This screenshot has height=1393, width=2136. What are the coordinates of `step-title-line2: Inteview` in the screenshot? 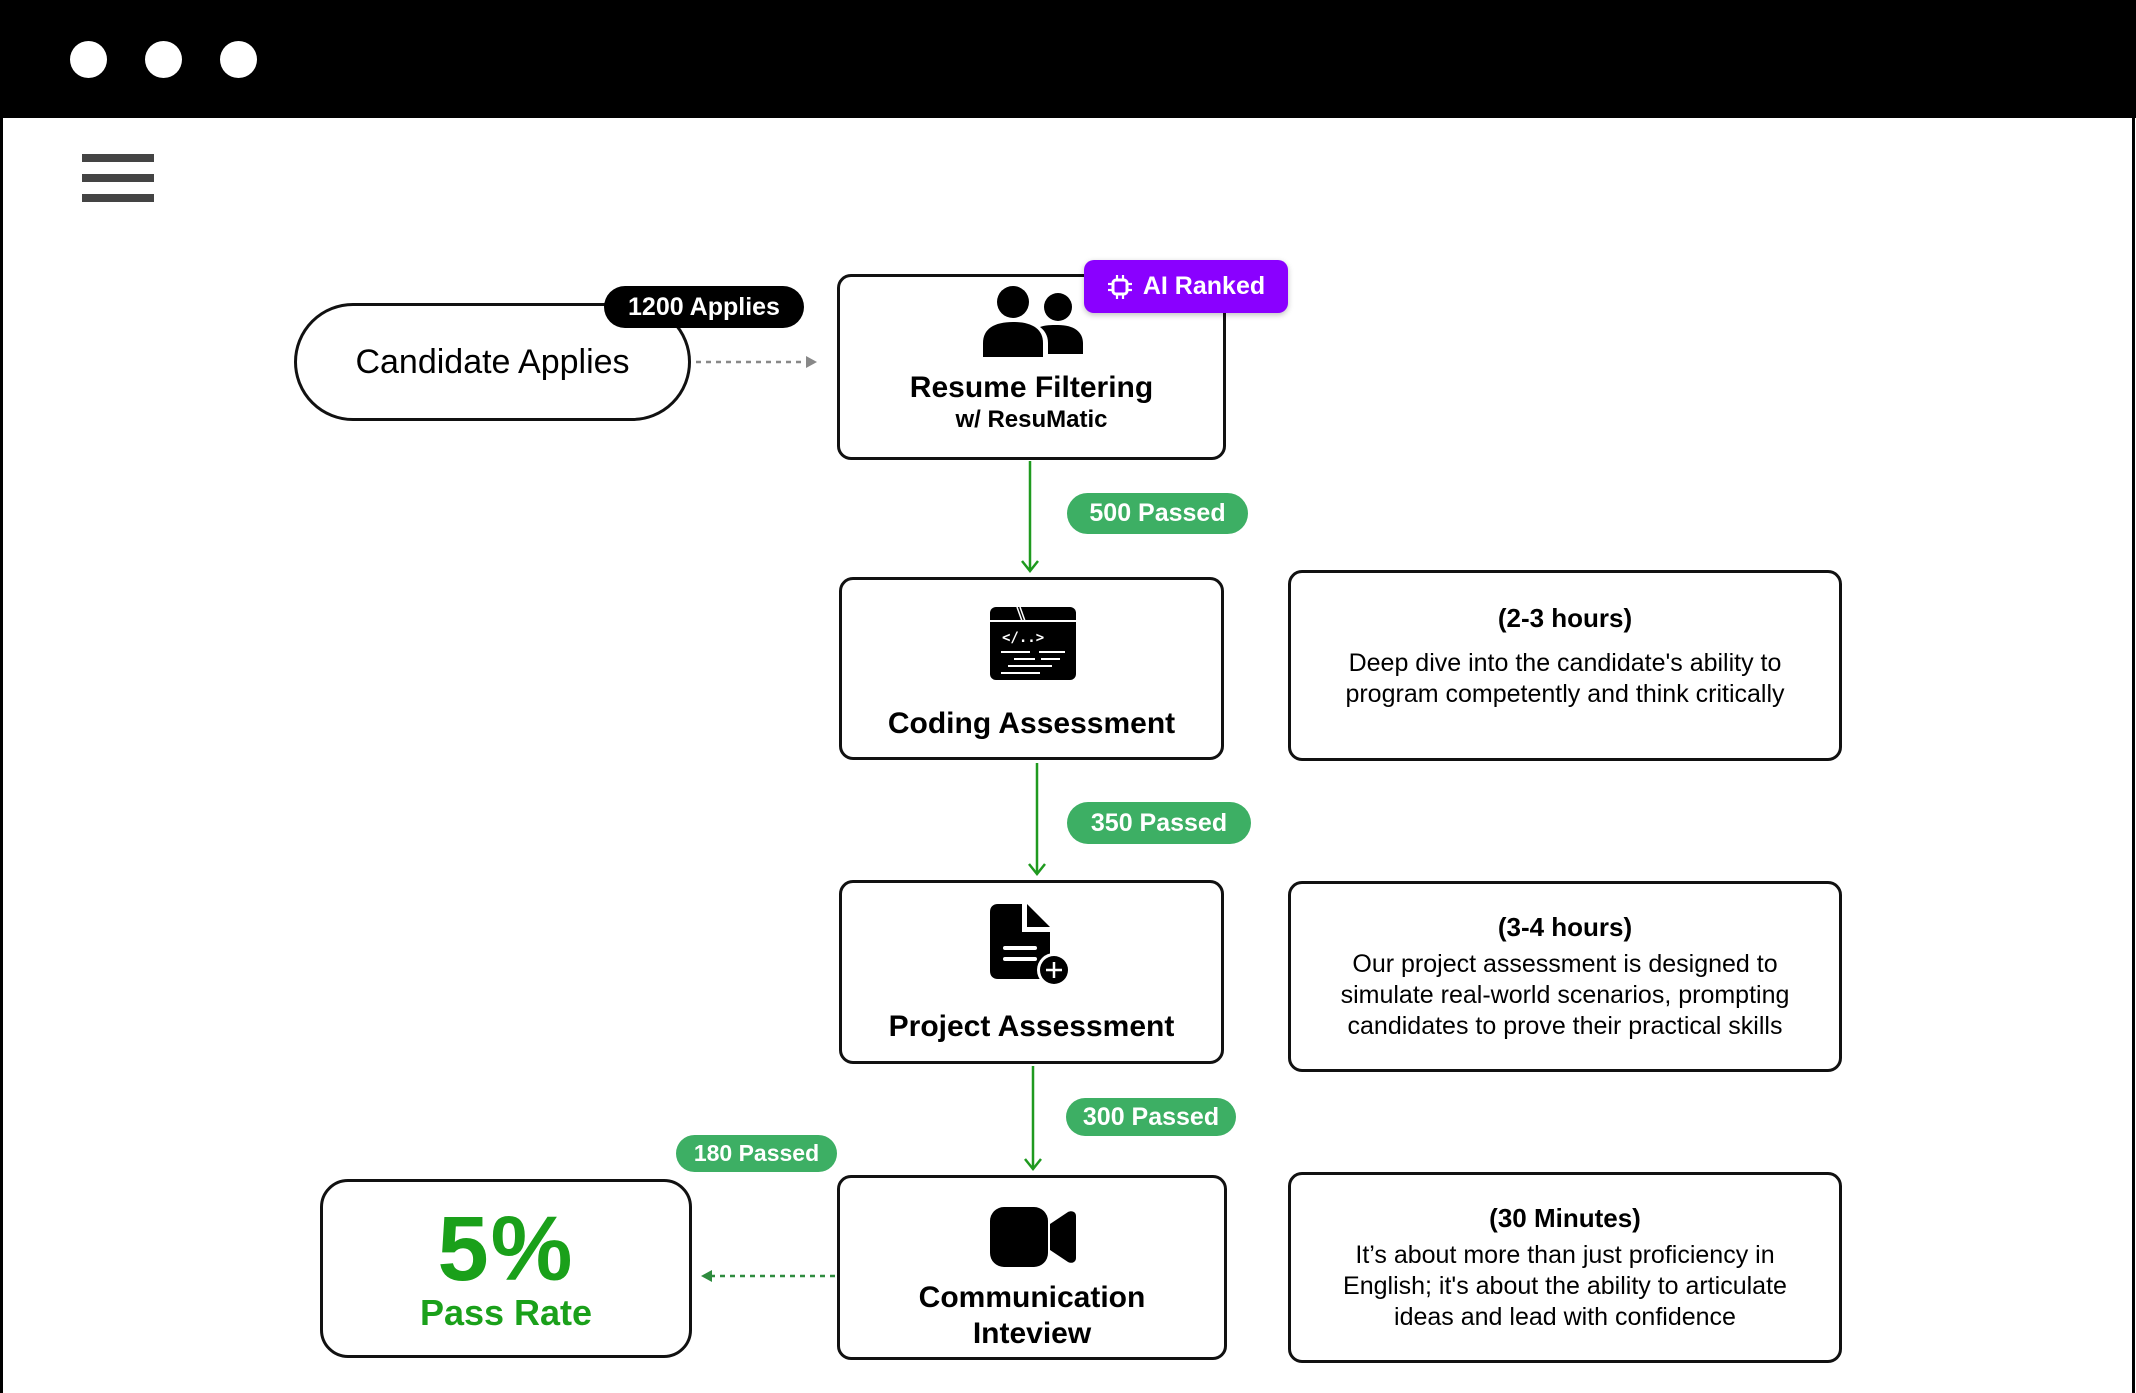 It's located at (1032, 1333).